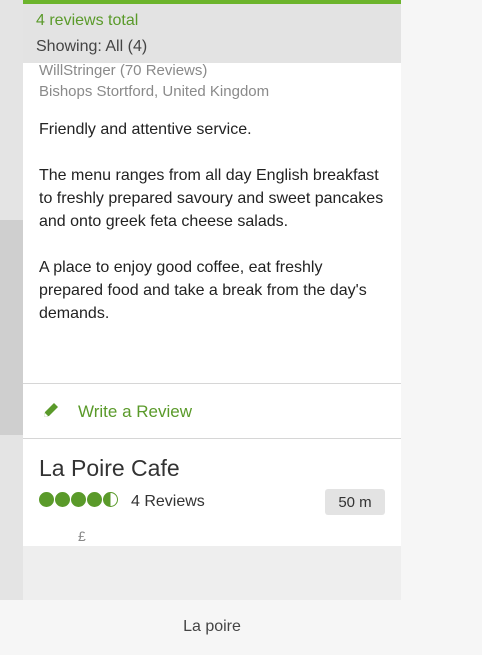 The width and height of the screenshot is (482, 655). Describe the element at coordinates (212, 438) in the screenshot. I see `divider` at that location.